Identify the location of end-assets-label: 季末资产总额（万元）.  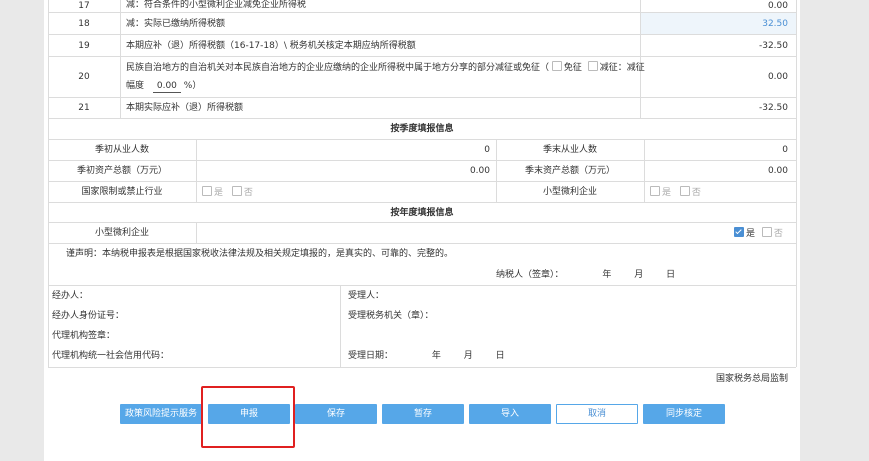
(569, 171).